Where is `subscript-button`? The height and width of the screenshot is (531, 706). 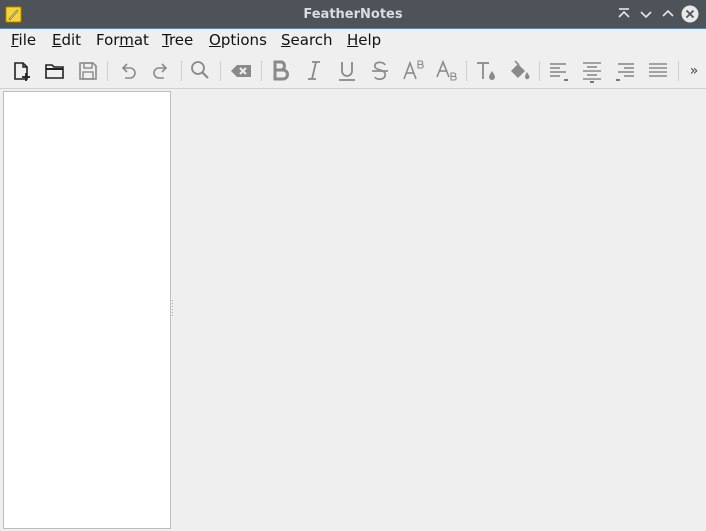
subscript-button is located at coordinates (446, 71).